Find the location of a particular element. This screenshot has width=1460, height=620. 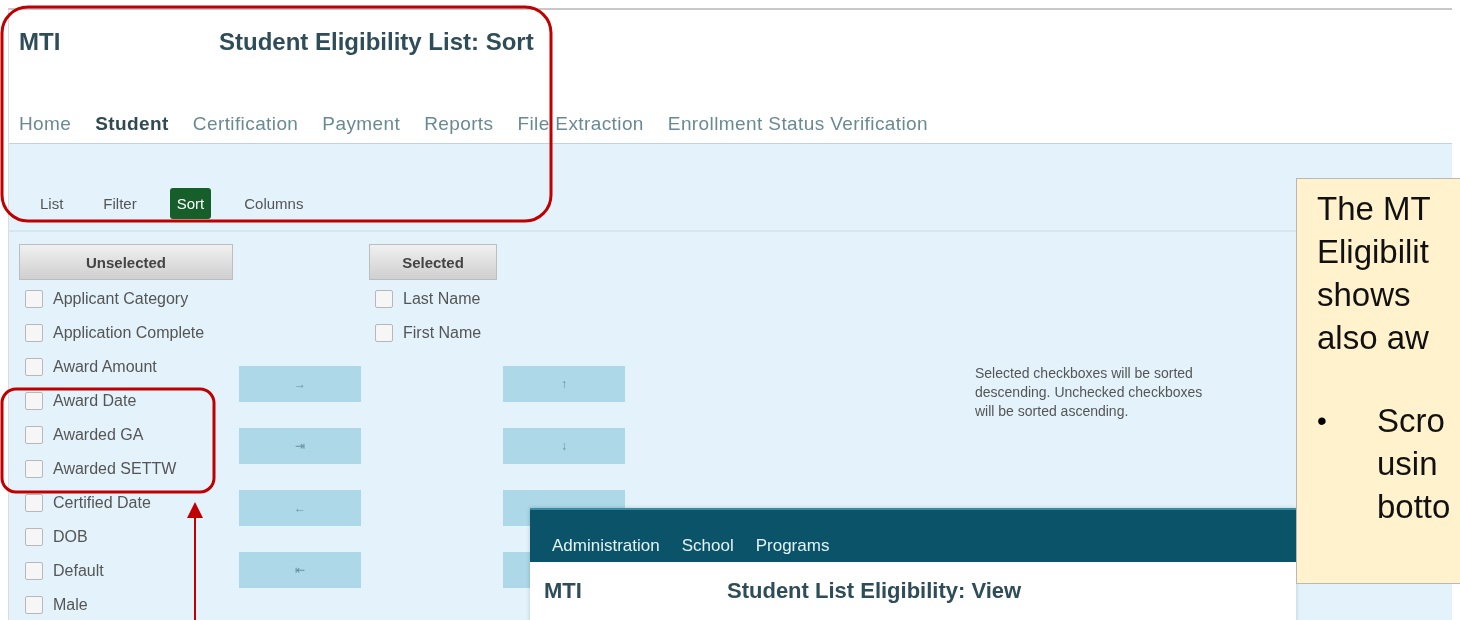

menu-item: Administration is located at coordinates (606, 546).